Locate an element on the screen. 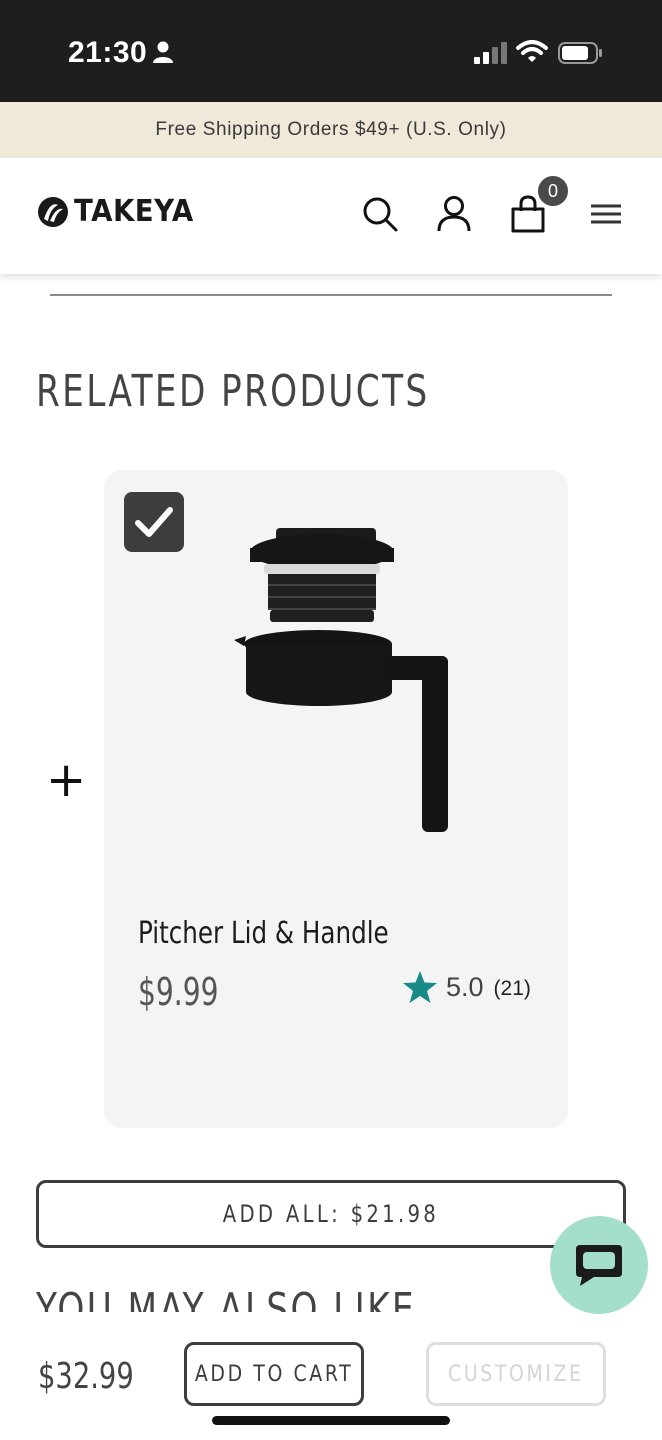  related-products-title: RELATED PRODUCTS is located at coordinates (233, 391).